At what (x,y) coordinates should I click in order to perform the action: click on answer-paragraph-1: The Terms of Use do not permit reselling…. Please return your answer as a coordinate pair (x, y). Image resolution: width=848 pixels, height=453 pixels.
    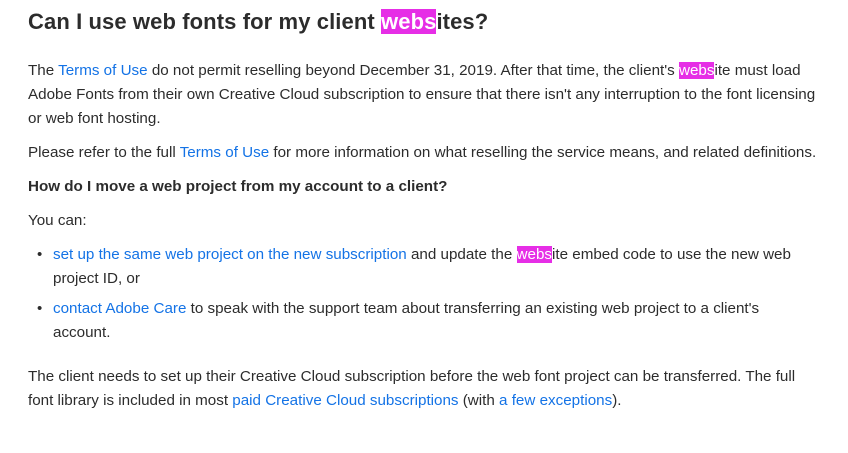
    Looking at the image, I should click on (424, 95).